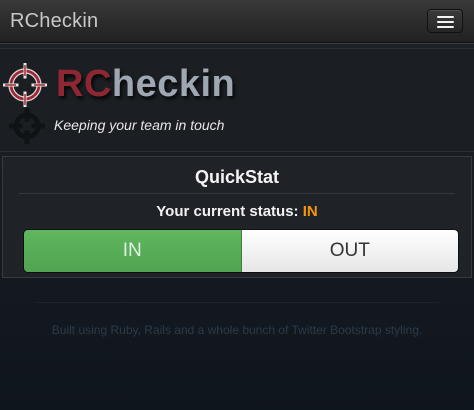 The image size is (474, 410). Describe the element at coordinates (139, 125) in the screenshot. I see `tagline: Keeping your team in touch` at that location.